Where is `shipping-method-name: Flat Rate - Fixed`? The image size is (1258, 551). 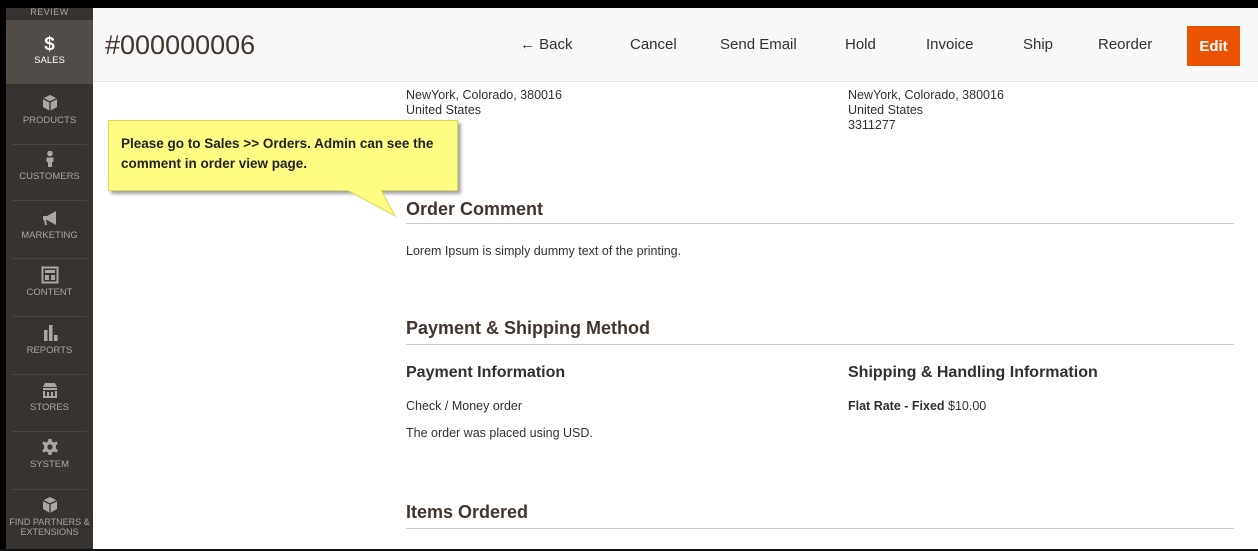
shipping-method-name: Flat Rate - Fixed is located at coordinates (896, 406).